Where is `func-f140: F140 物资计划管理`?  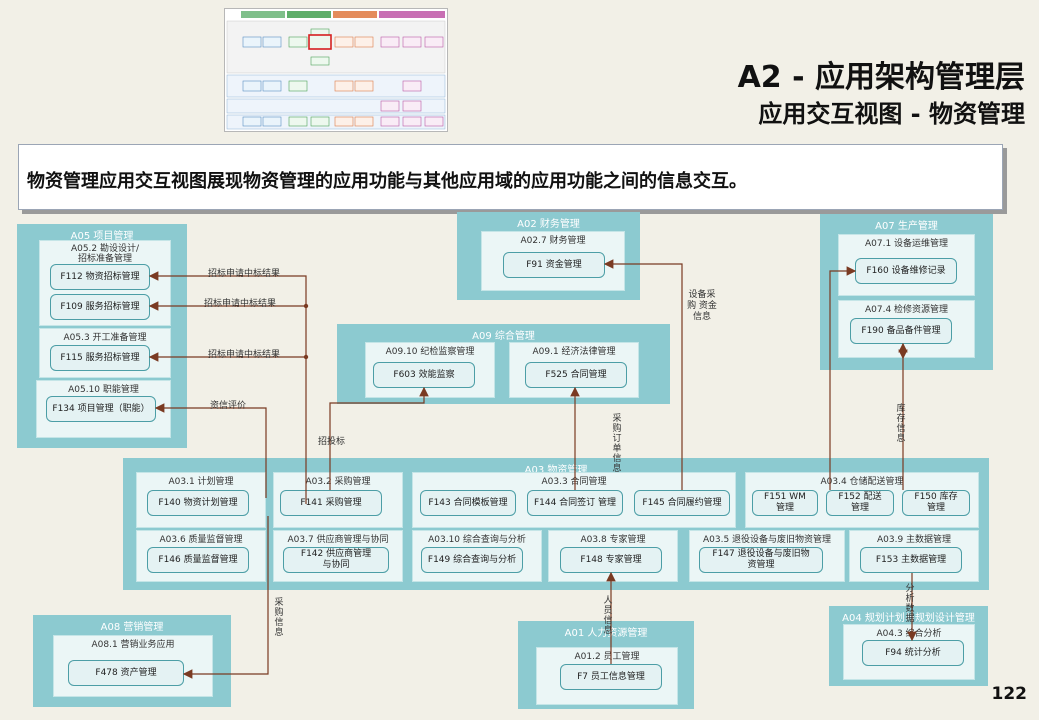 func-f140: F140 物资计划管理 is located at coordinates (198, 503).